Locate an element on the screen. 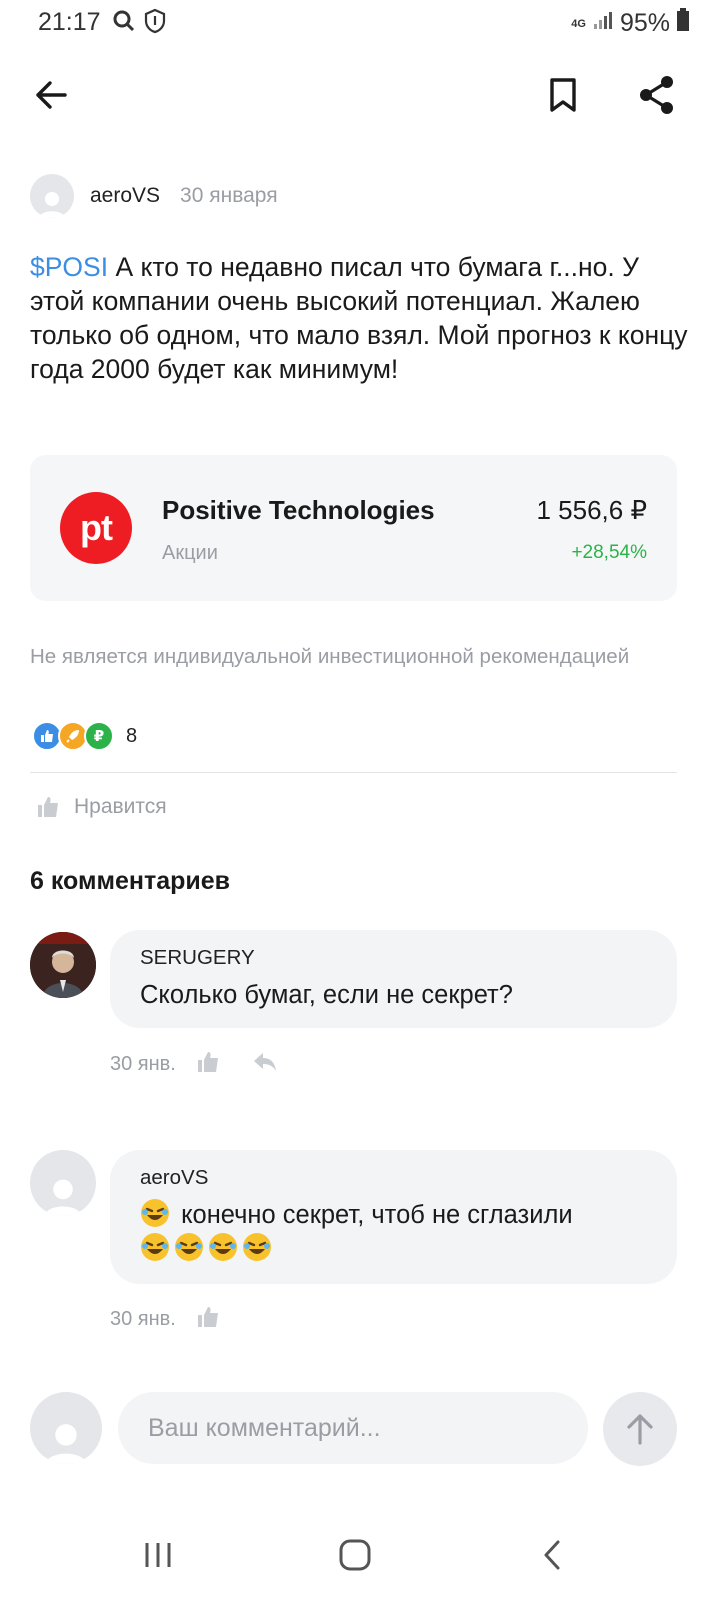 This screenshot has width=720, height=1600. home-icon is located at coordinates (355, 1555).